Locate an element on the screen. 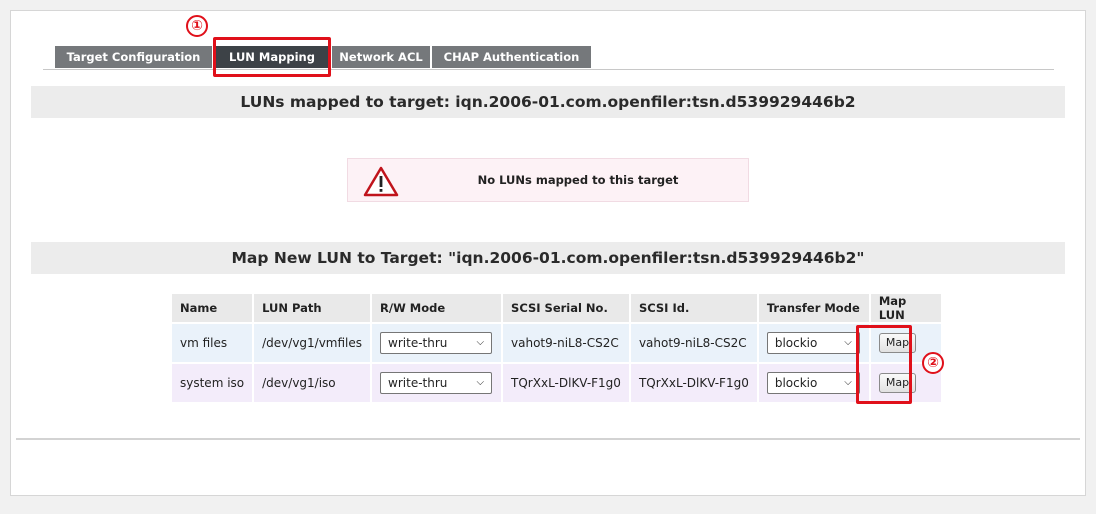 Image resolution: width=1096 pixels, height=514 pixels. step-1-marker: ① is located at coordinates (197, 26).